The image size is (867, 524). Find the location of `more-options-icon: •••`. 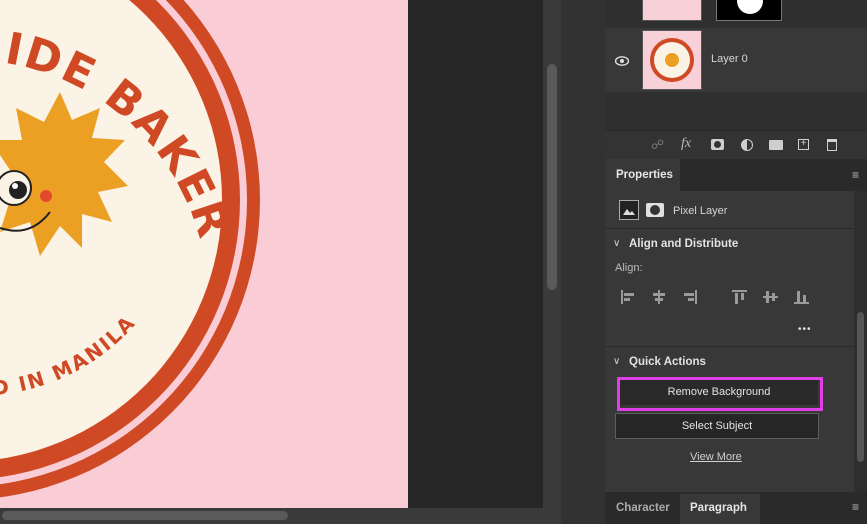

more-options-icon: ••• is located at coordinates (805, 329).